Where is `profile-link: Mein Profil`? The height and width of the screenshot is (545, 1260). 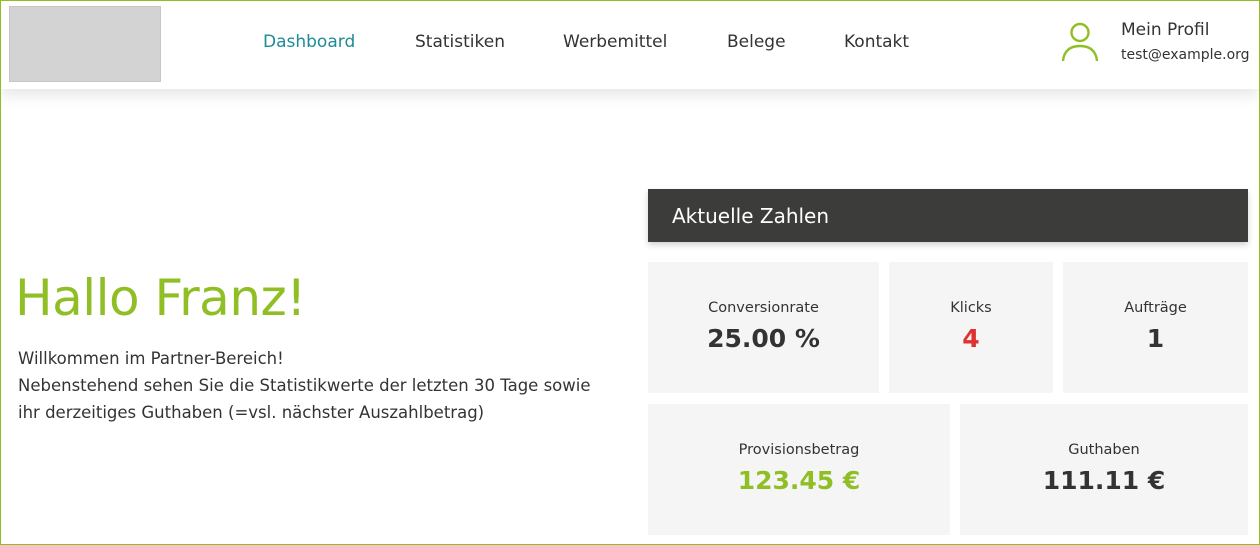 profile-link: Mein Profil is located at coordinates (1165, 30).